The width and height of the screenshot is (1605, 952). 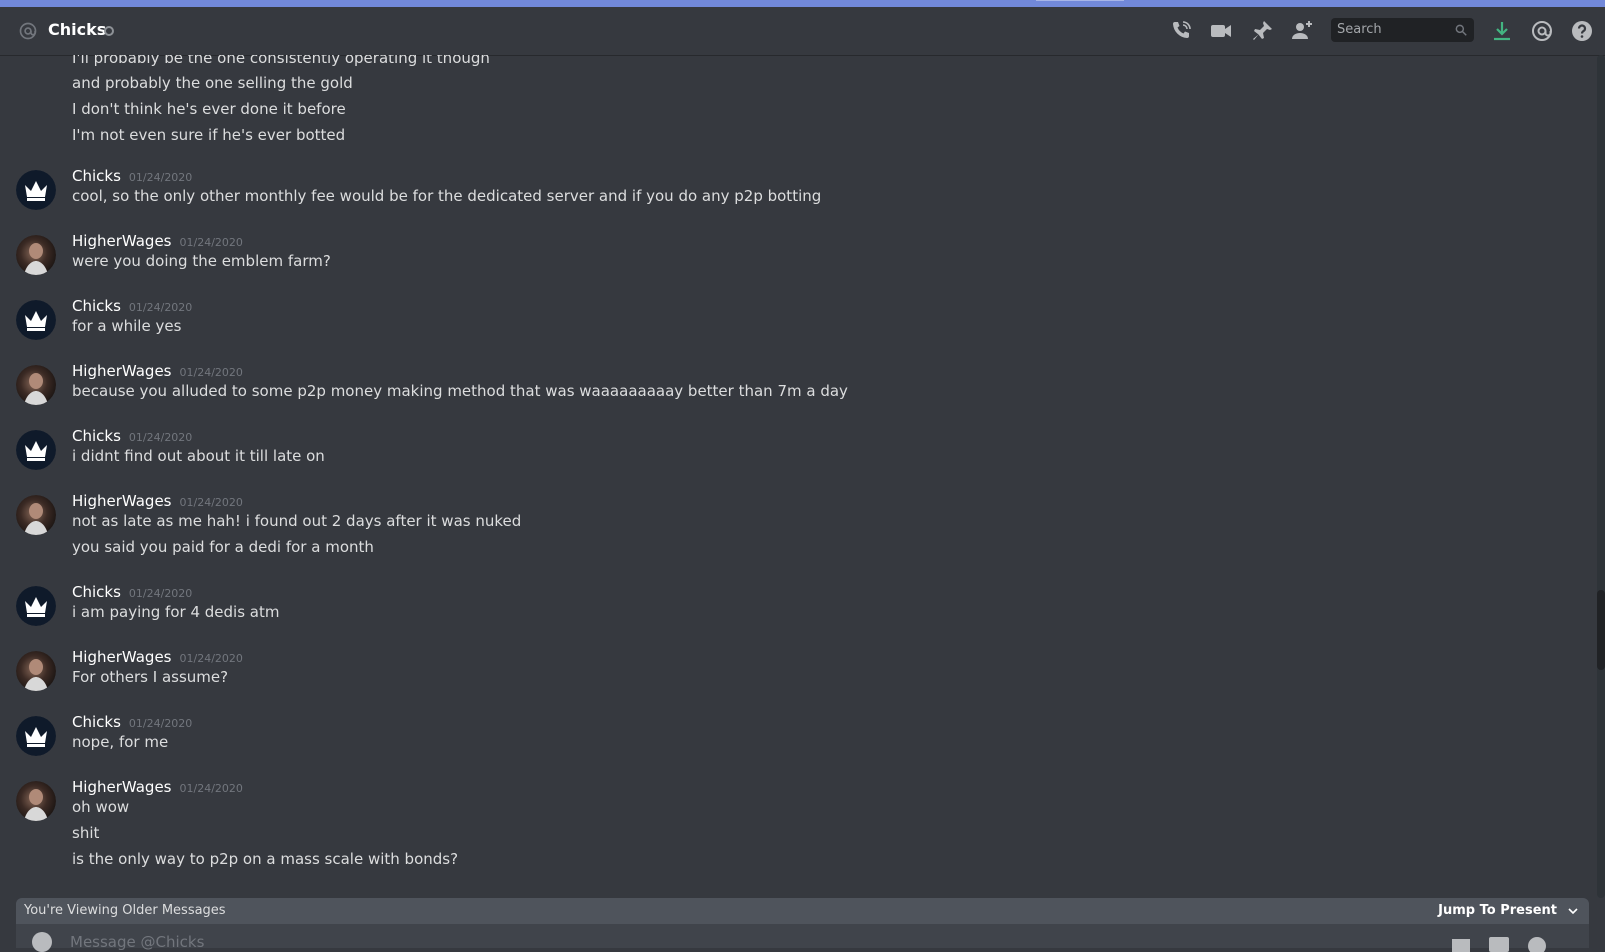 What do you see at coordinates (1359, 29) in the screenshot?
I see `search-placeholder: Search` at bounding box center [1359, 29].